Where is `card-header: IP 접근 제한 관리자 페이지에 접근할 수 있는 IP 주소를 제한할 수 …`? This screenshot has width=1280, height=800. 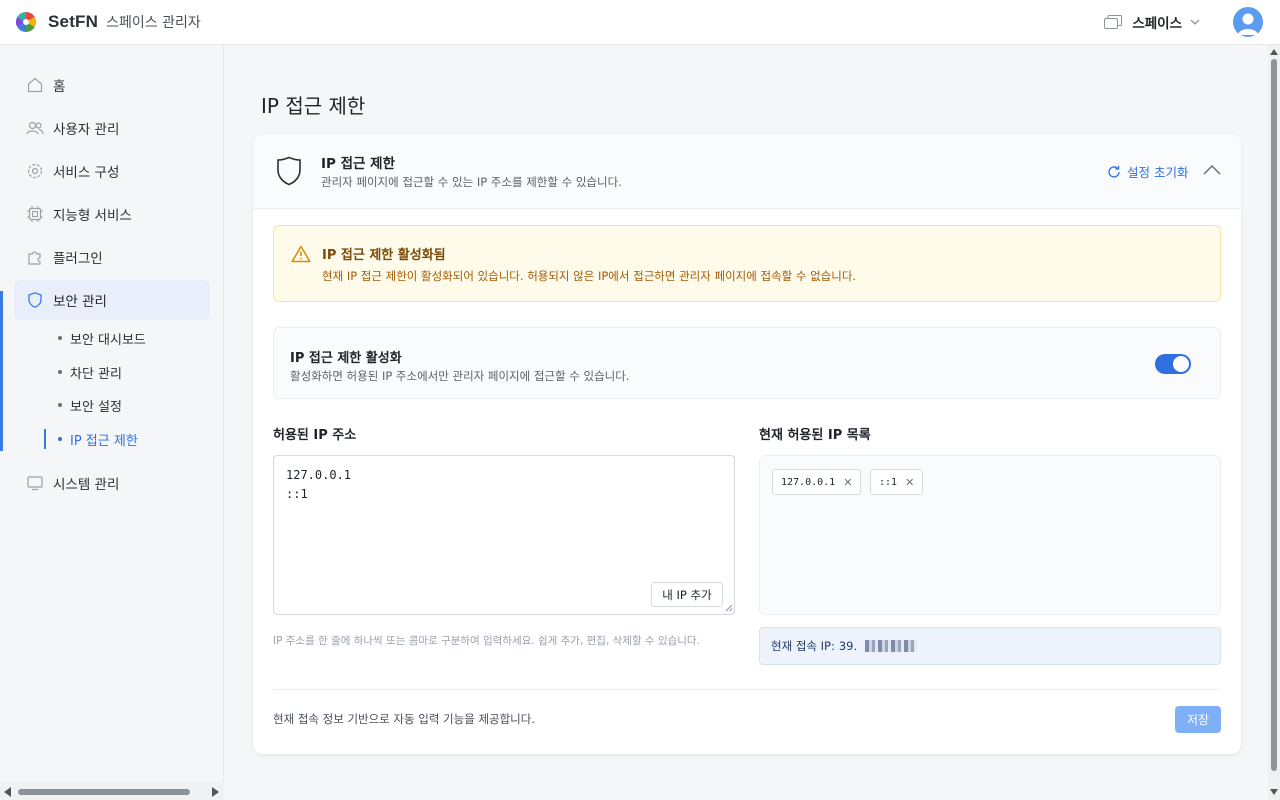 card-header: IP 접근 제한 관리자 페이지에 접근할 수 있는 IP 주소를 제한할 수 … is located at coordinates (747, 171).